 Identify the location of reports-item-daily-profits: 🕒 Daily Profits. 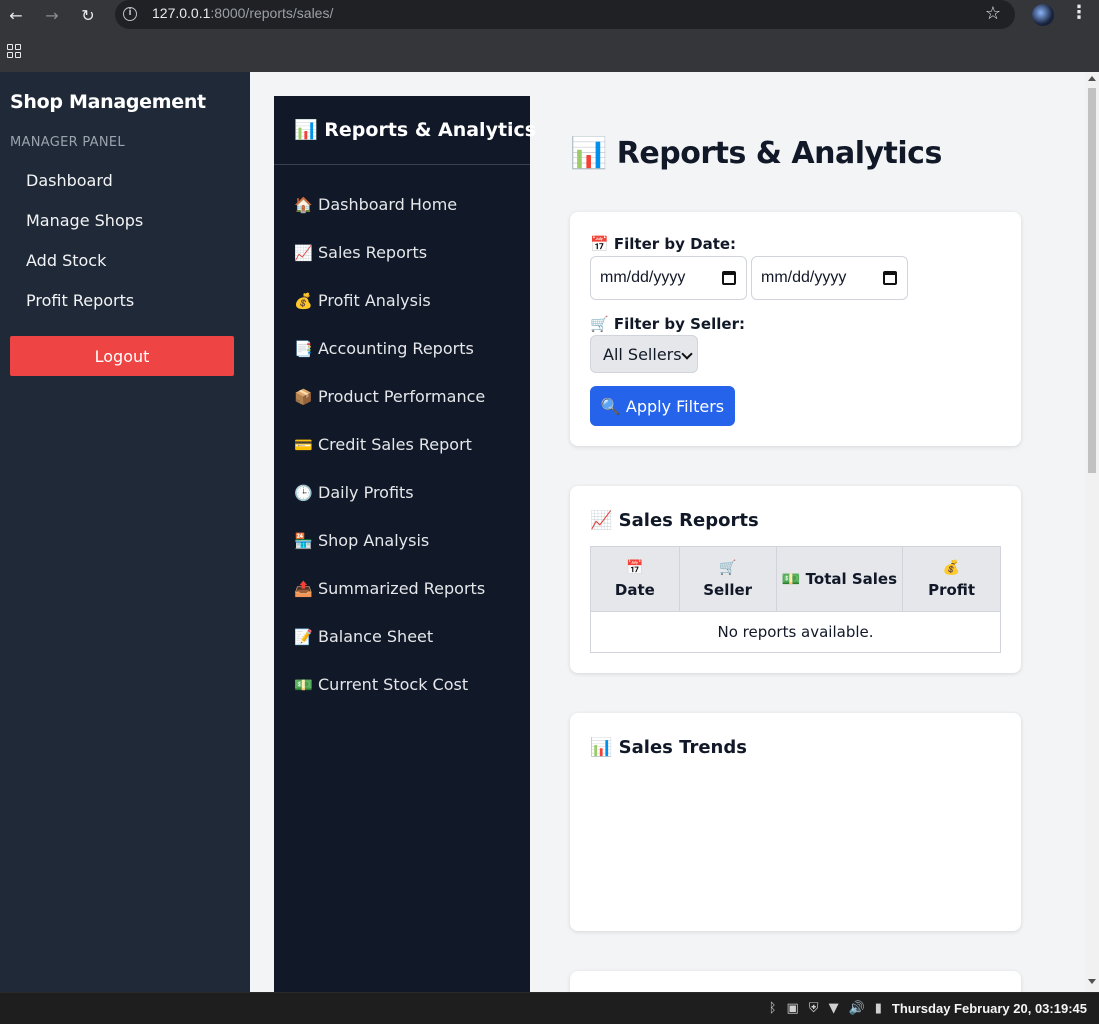
(354, 492).